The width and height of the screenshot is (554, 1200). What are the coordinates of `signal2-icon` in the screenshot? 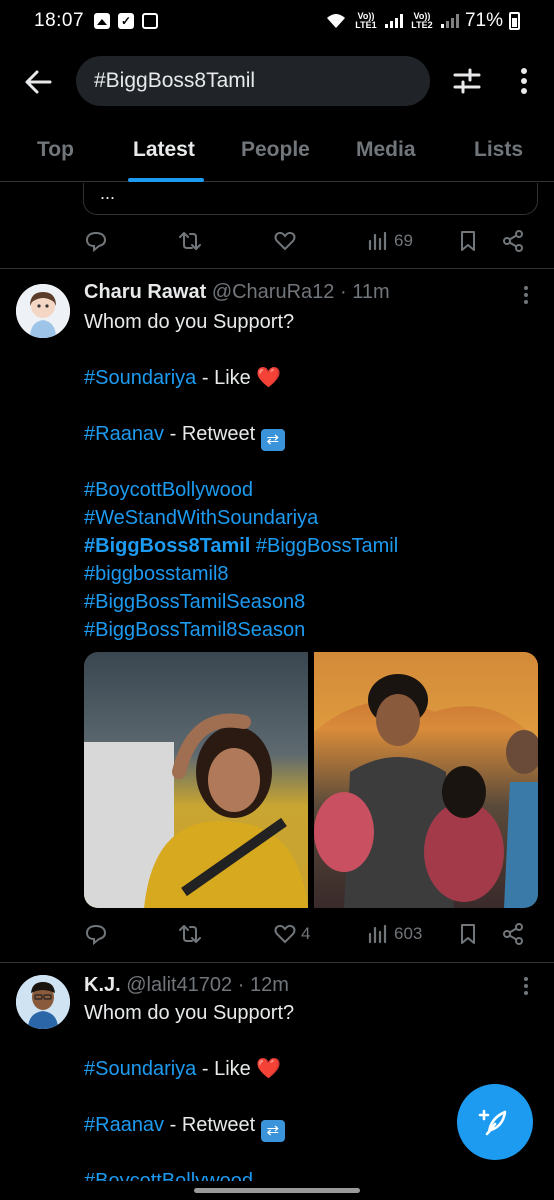 It's located at (449, 21).